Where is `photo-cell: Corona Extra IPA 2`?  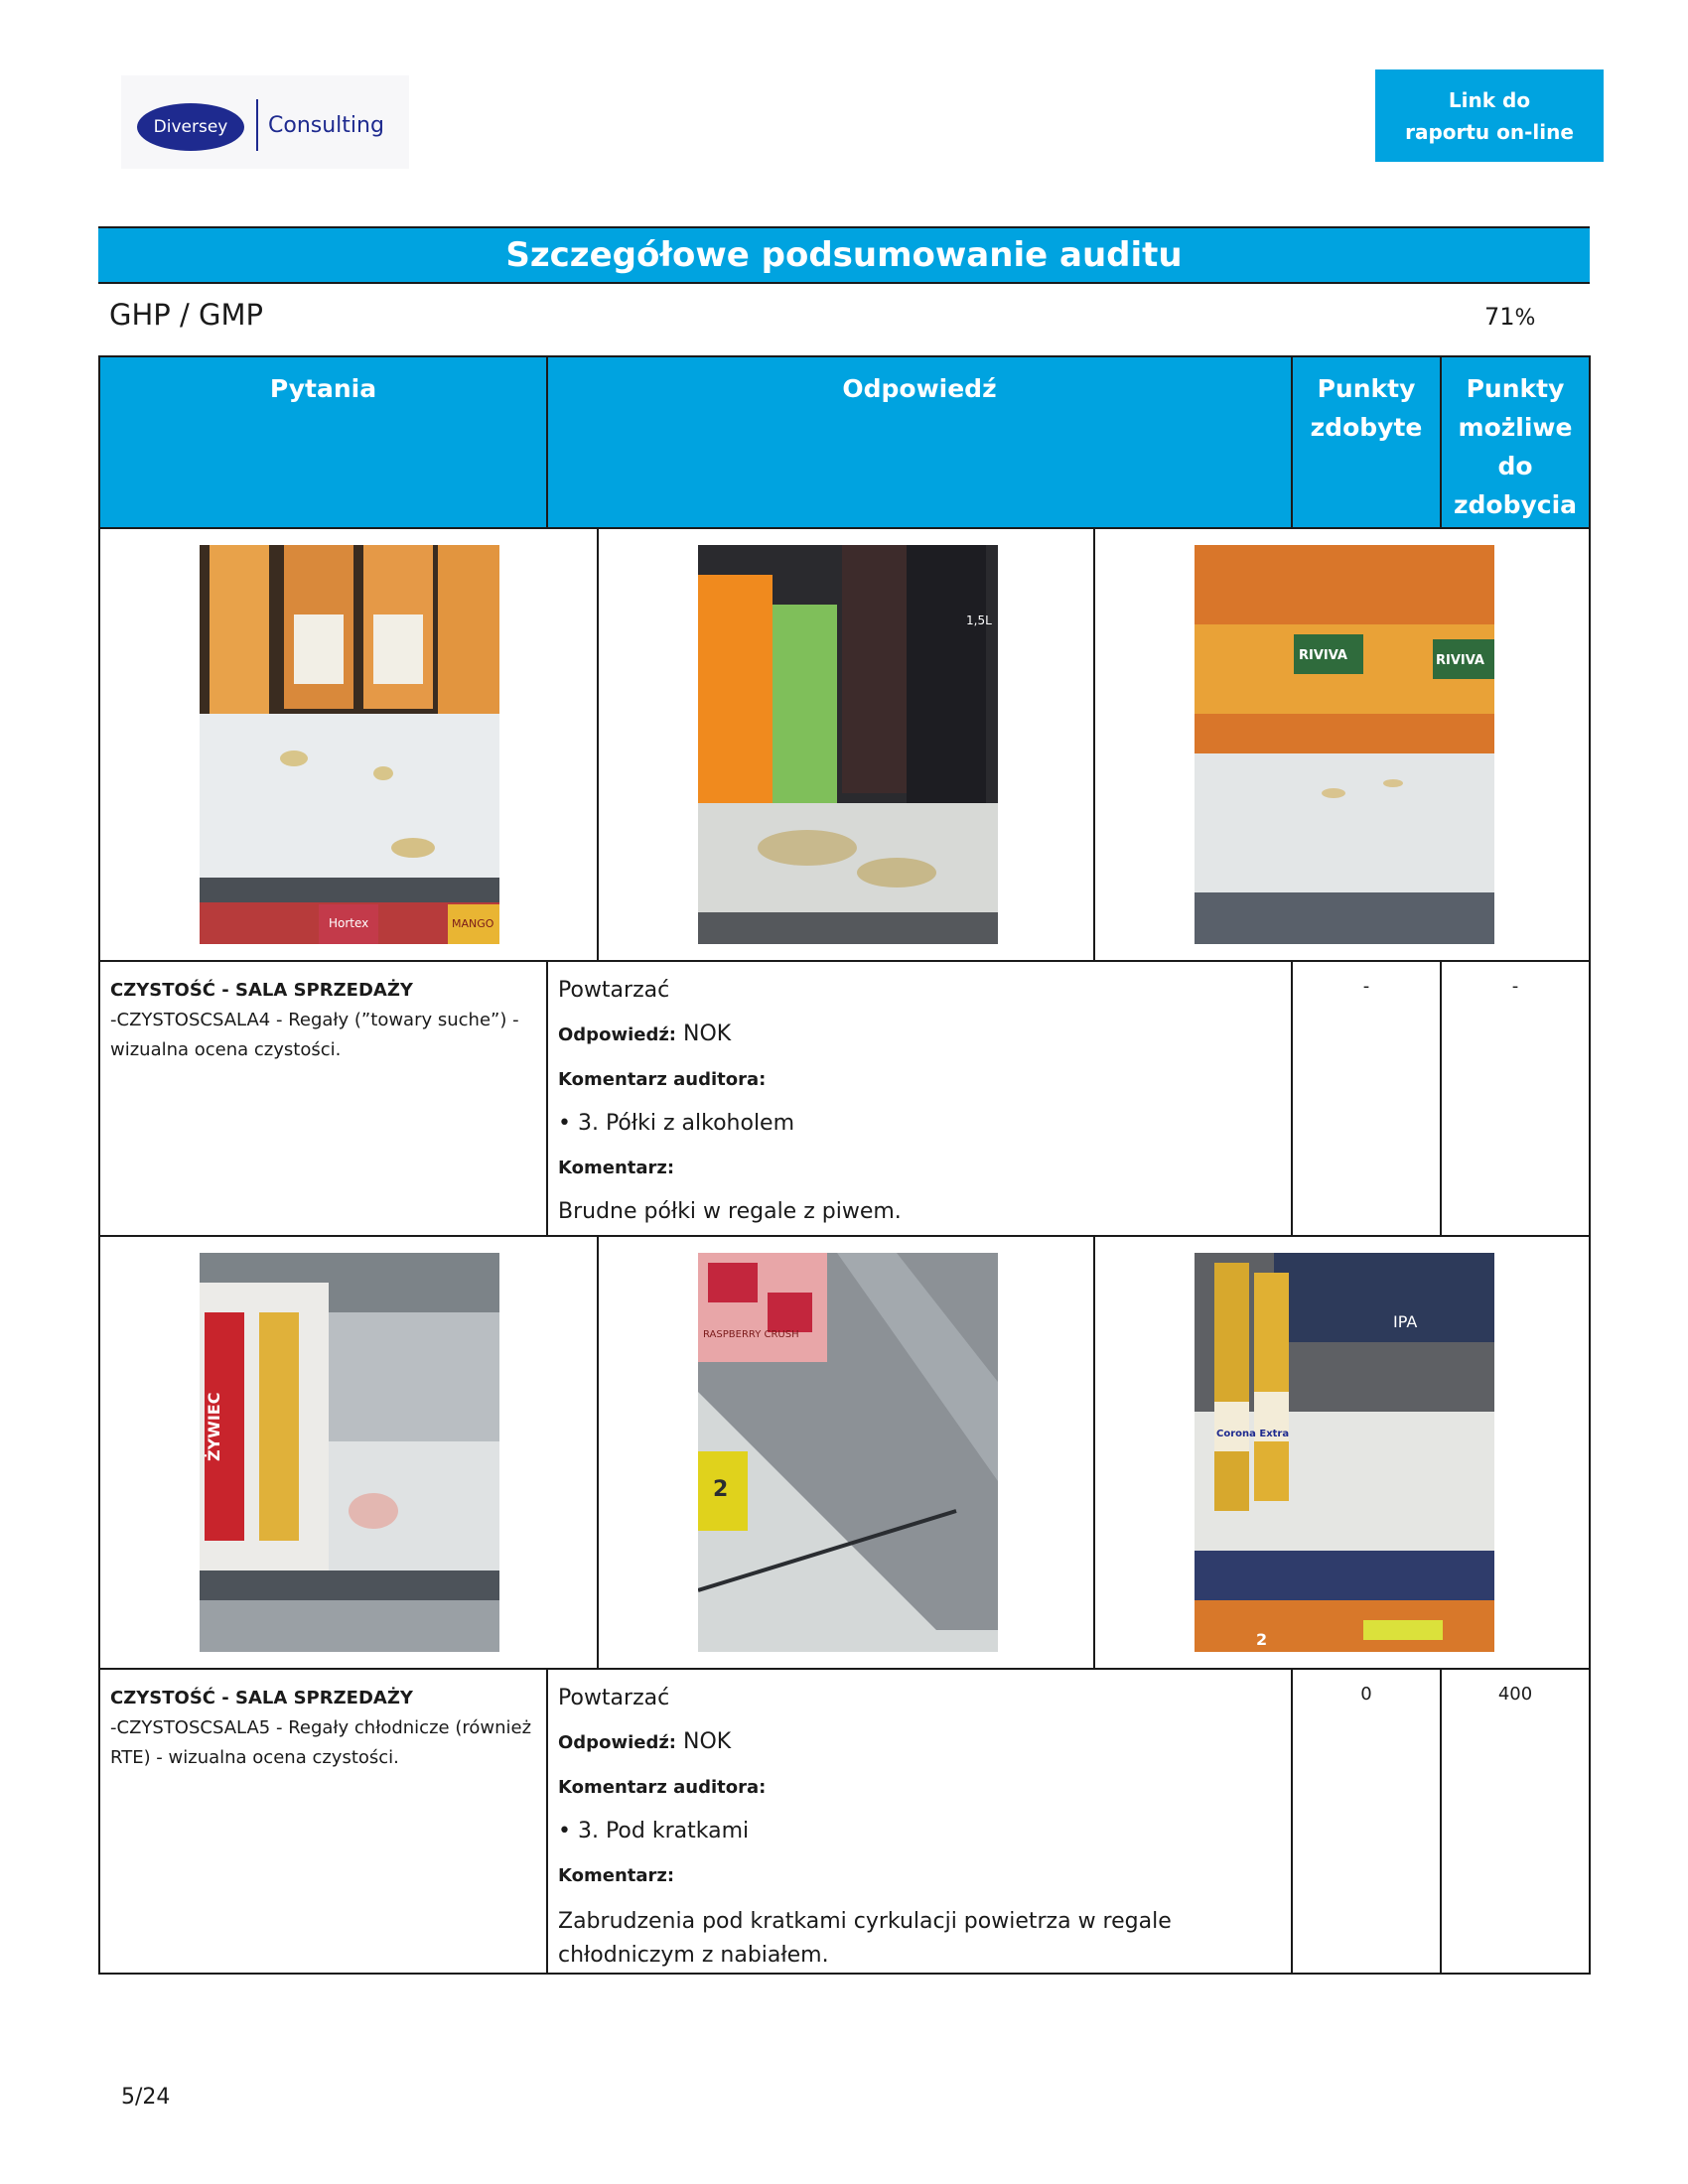 photo-cell: Corona Extra IPA 2 is located at coordinates (1341, 1452).